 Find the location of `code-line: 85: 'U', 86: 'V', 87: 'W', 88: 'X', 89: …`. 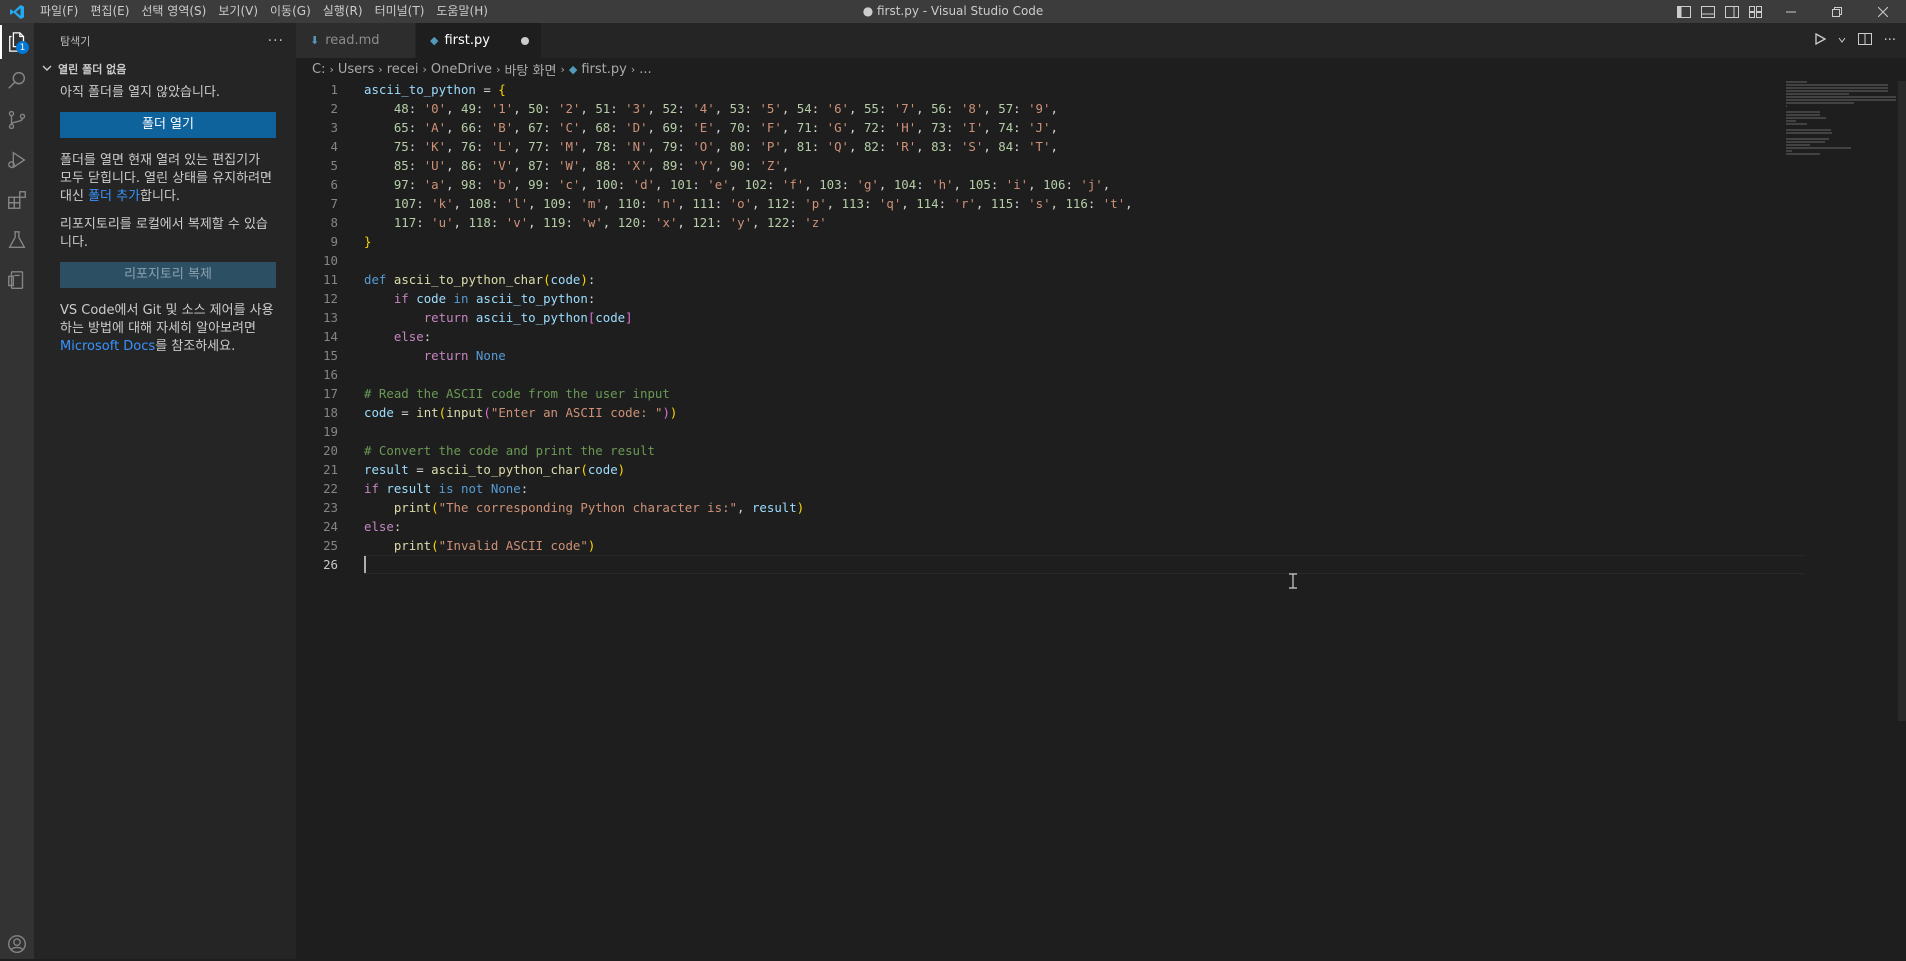

code-line: 85: 'U', 86: 'V', 87: 'W', 88: 'X', 89: … is located at coordinates (748, 165).